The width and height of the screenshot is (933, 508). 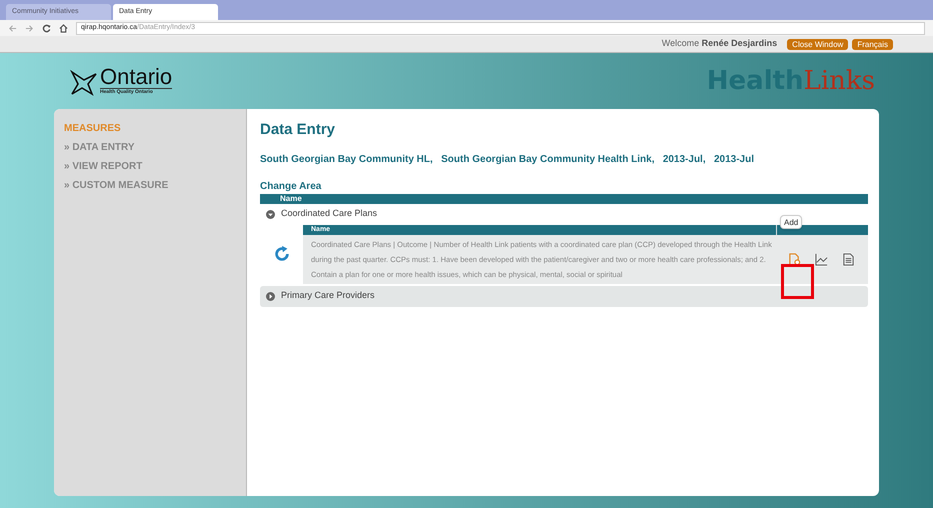 What do you see at coordinates (817, 44) in the screenshot?
I see `header-button: Close Window` at bounding box center [817, 44].